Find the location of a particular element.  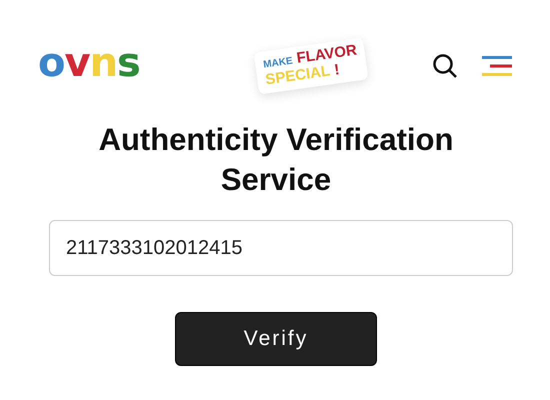

code-field: 2117333102012415 is located at coordinates (281, 248).